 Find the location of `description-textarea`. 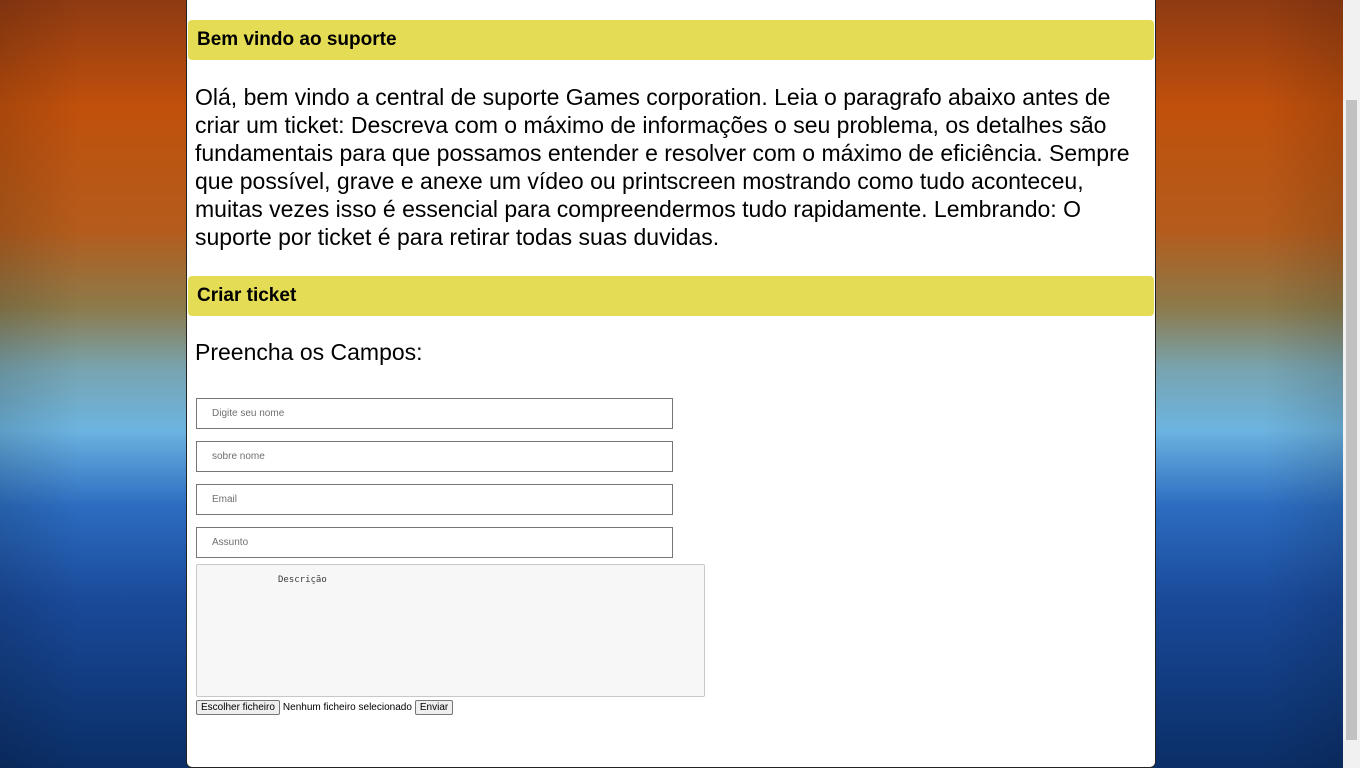

description-textarea is located at coordinates (450, 630).